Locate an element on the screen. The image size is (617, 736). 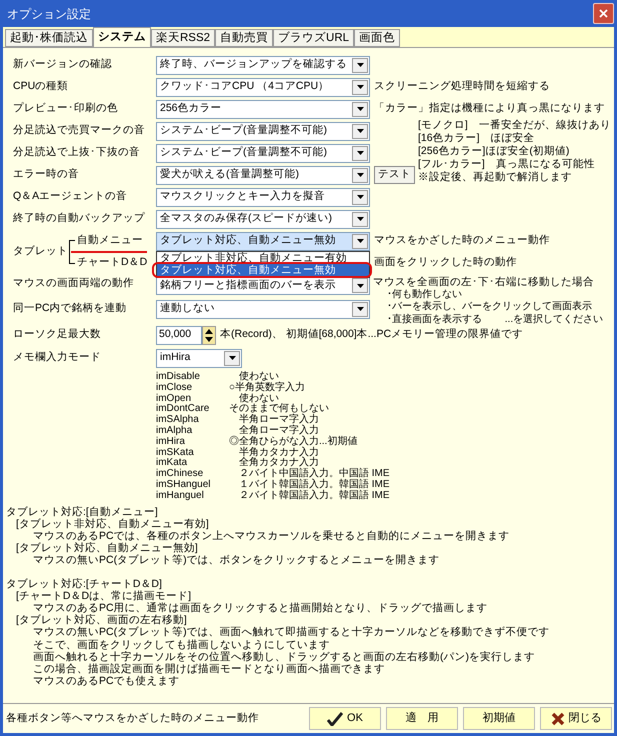
number-input: 50,000 is located at coordinates (179, 335).